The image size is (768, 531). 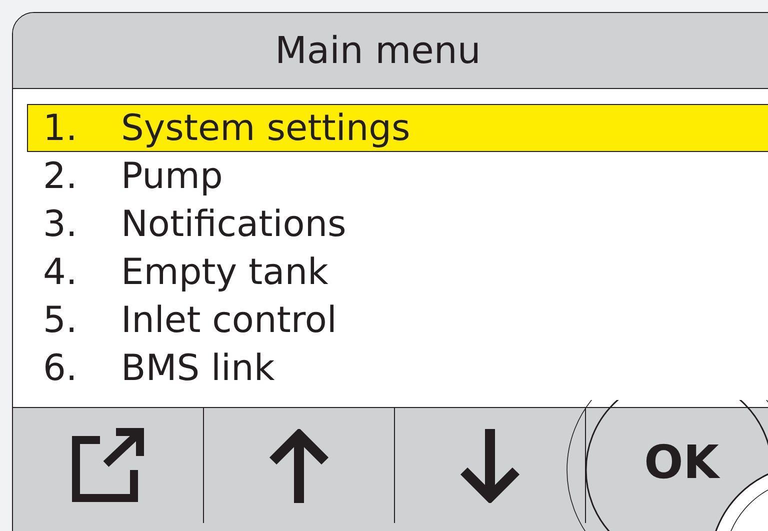 What do you see at coordinates (397, 272) in the screenshot?
I see `menu-item: 4. Empty tank` at bounding box center [397, 272].